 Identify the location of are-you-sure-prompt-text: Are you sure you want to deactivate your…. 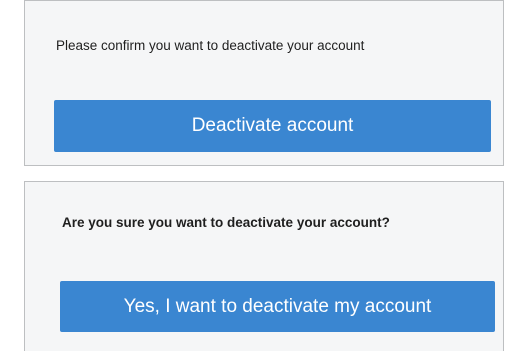
(226, 222).